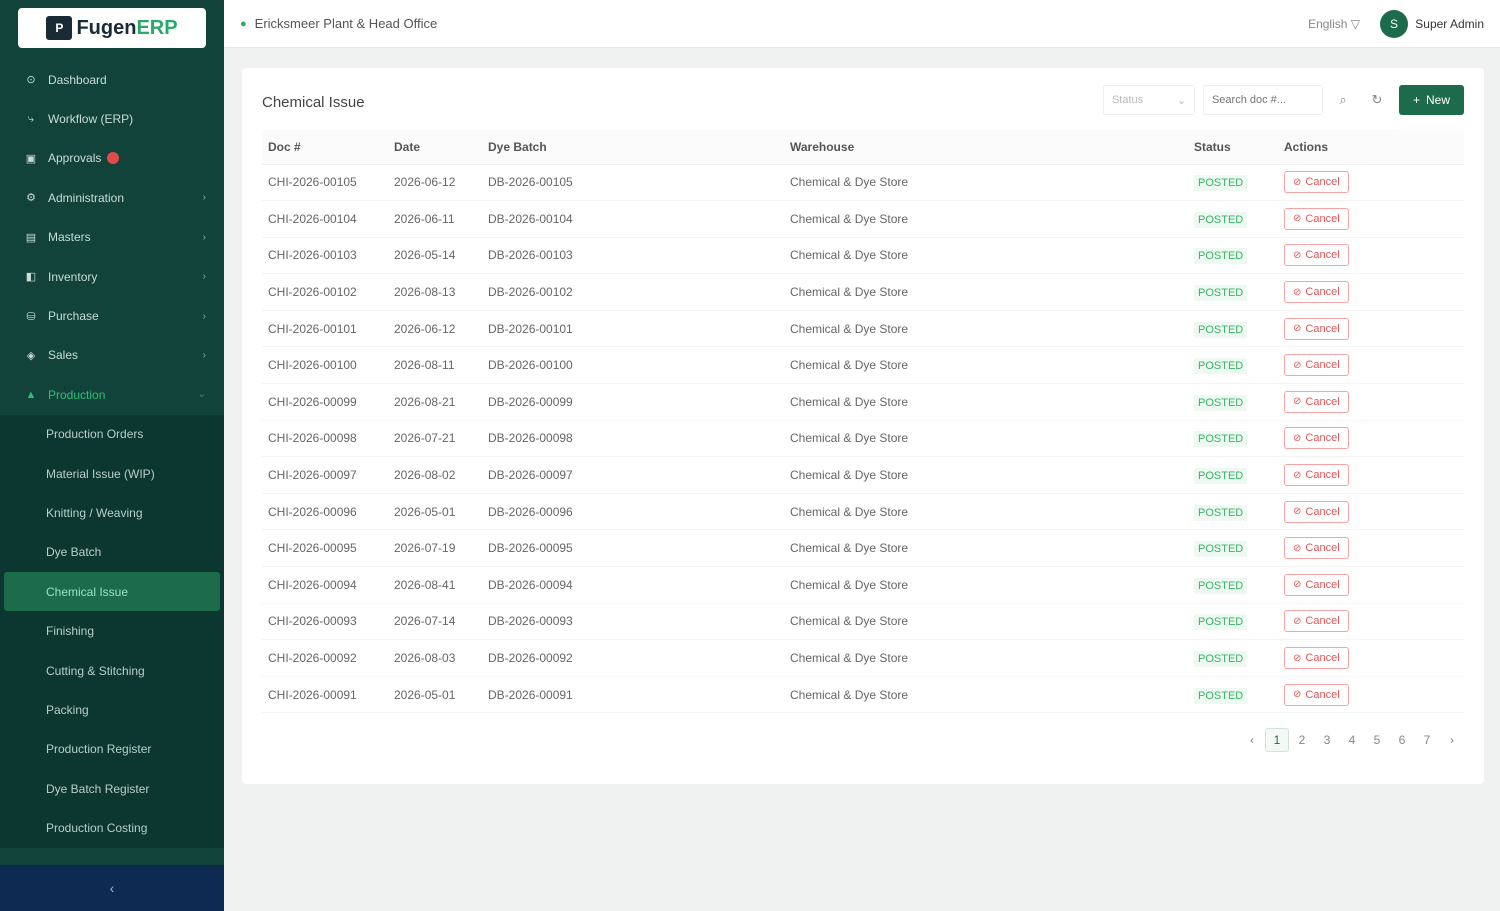 The height and width of the screenshot is (911, 1500). I want to click on column-header-date: Date, so click(435, 147).